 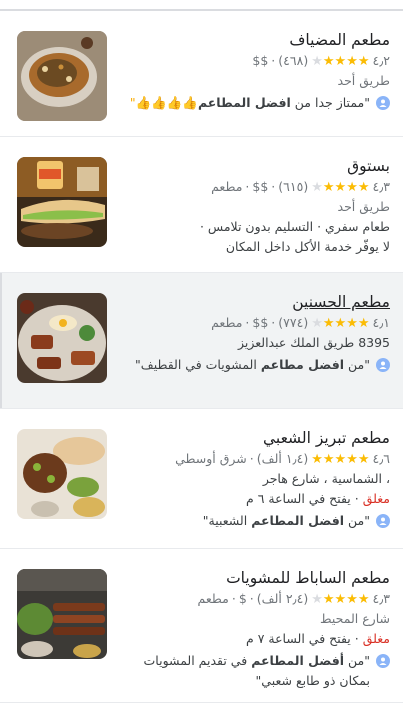 I want to click on place-name: مطعم الحسنين, so click(x=252, y=302).